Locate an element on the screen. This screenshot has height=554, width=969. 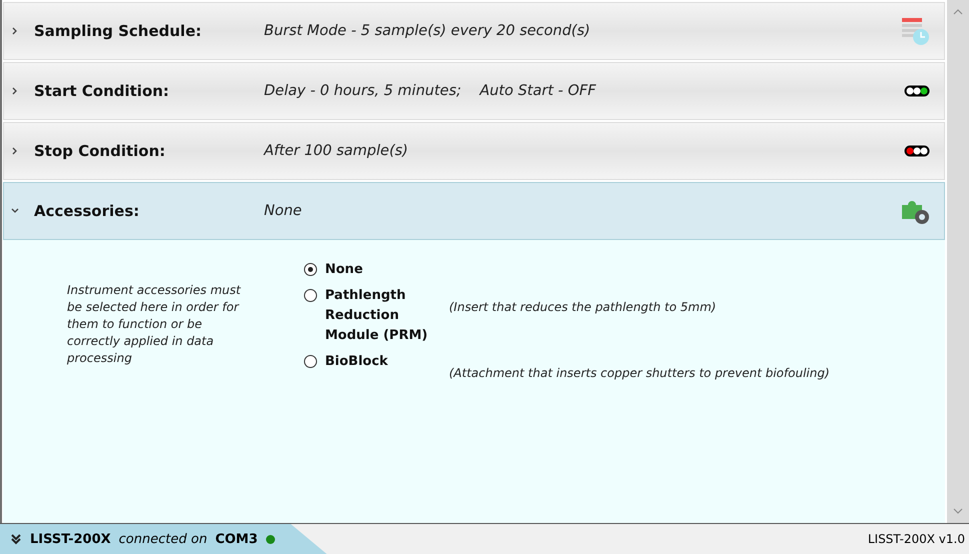
section-label: Start Condition: is located at coordinates (102, 91).